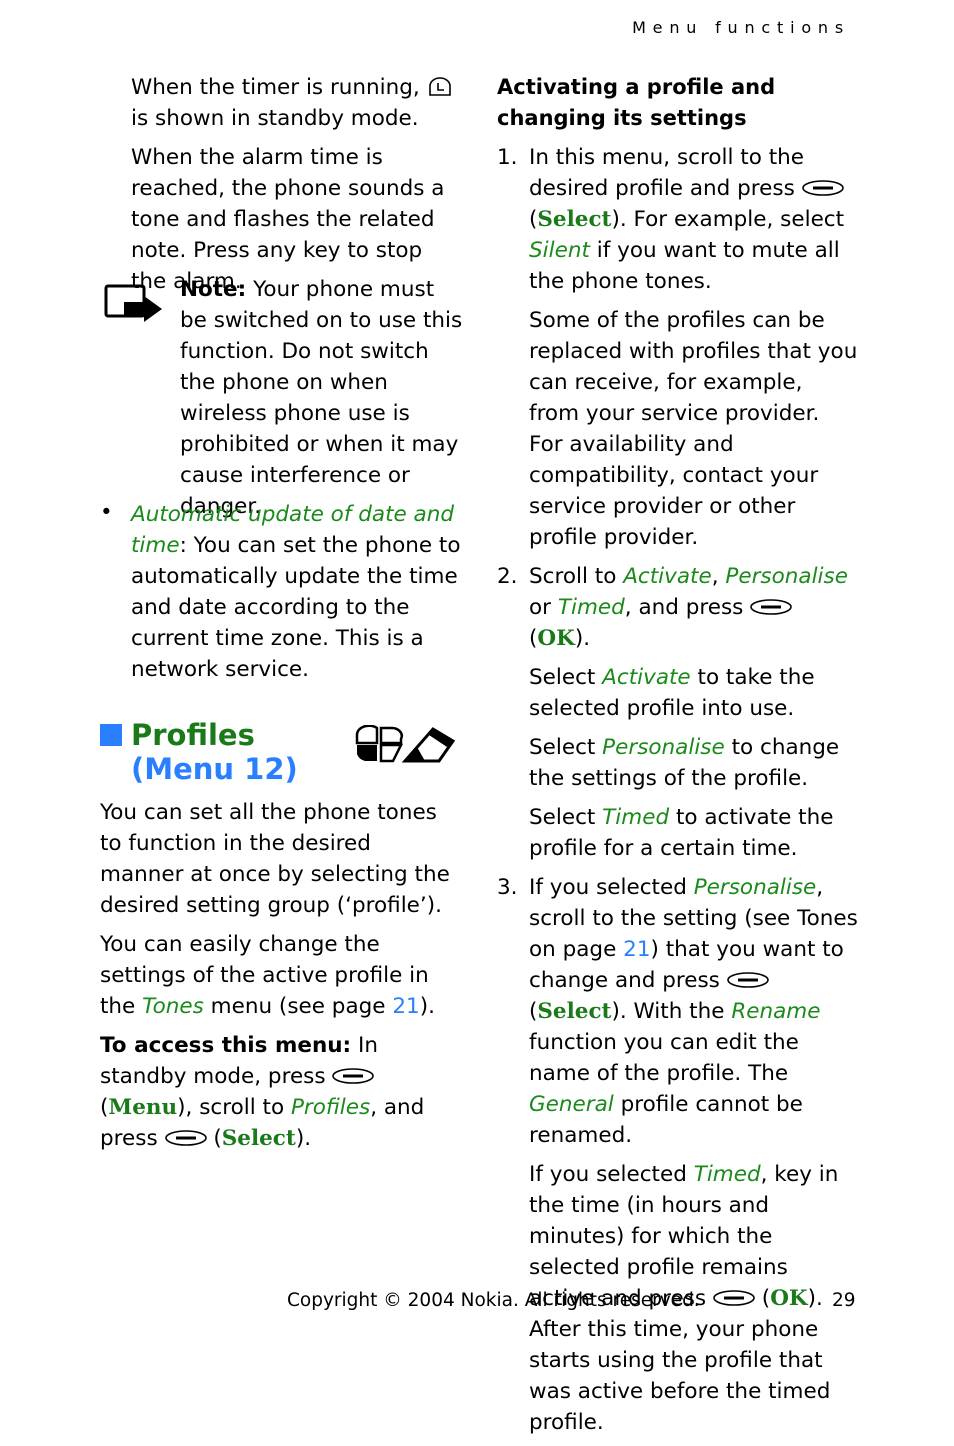 This screenshot has height=1446, width=954. I want to click on section-header: Menu functions, so click(741, 27).